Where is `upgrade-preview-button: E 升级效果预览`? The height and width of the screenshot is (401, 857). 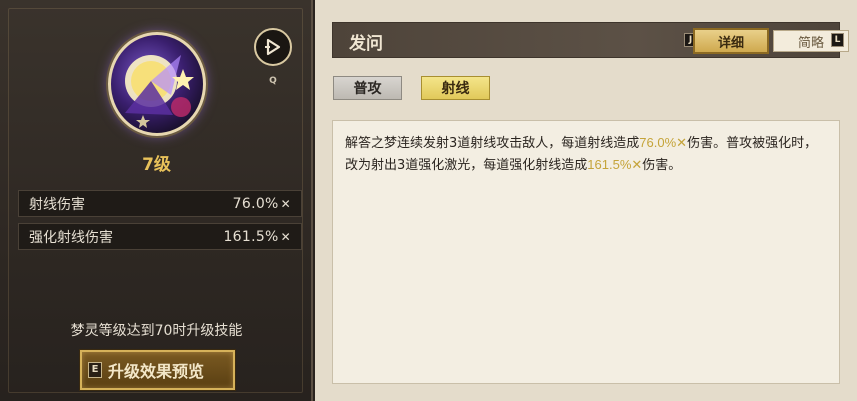 upgrade-preview-button: E 升级效果预览 is located at coordinates (157, 370).